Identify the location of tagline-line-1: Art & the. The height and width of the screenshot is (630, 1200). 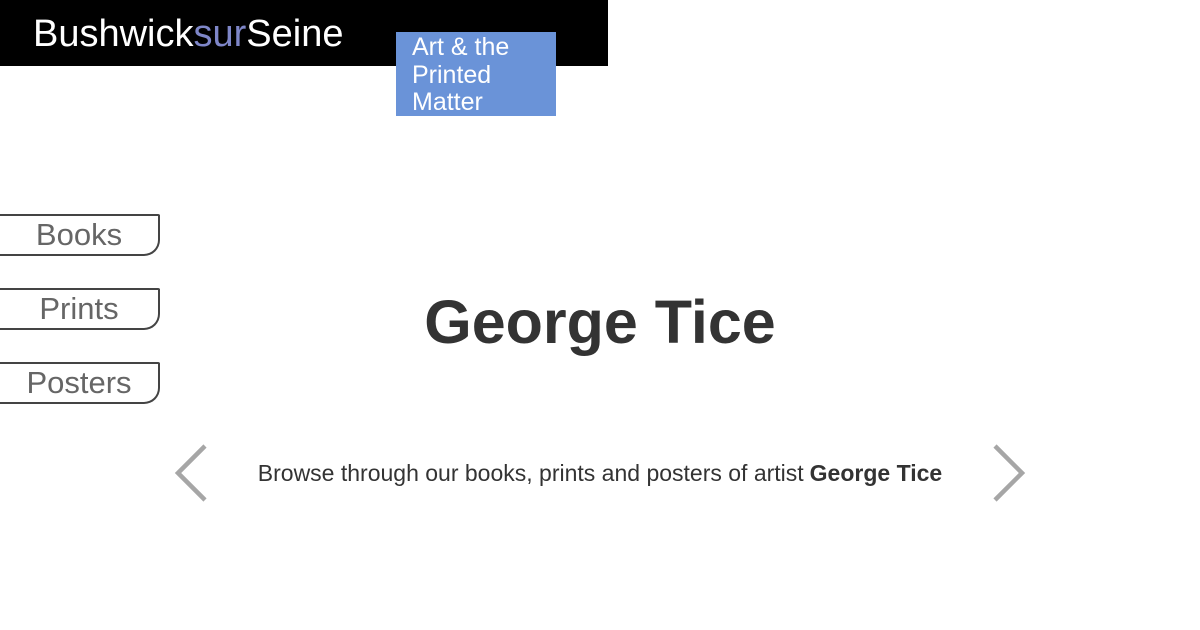
(461, 47).